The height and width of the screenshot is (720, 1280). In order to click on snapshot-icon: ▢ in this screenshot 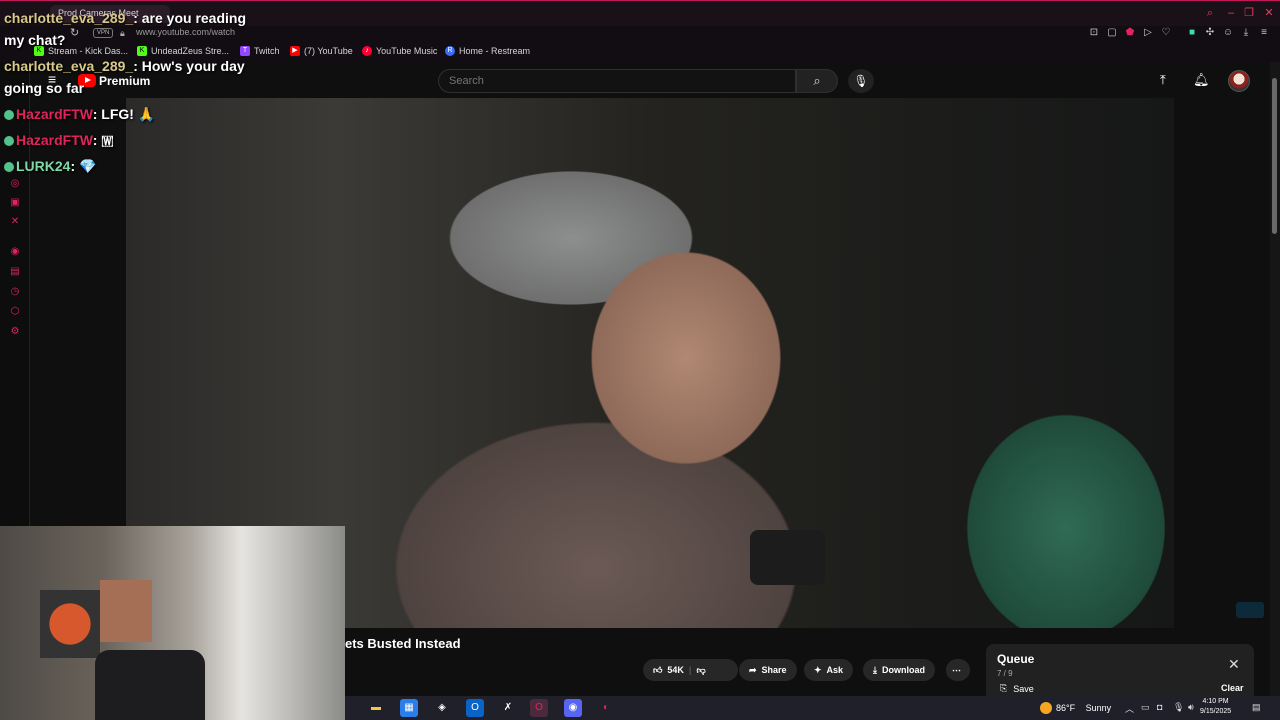, I will do `click(1112, 33)`.